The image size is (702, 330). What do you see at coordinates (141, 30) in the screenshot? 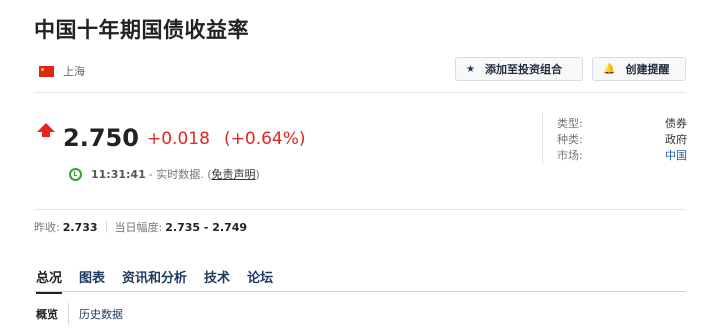
I see `page-title: 中国十年期国债收益率` at bounding box center [141, 30].